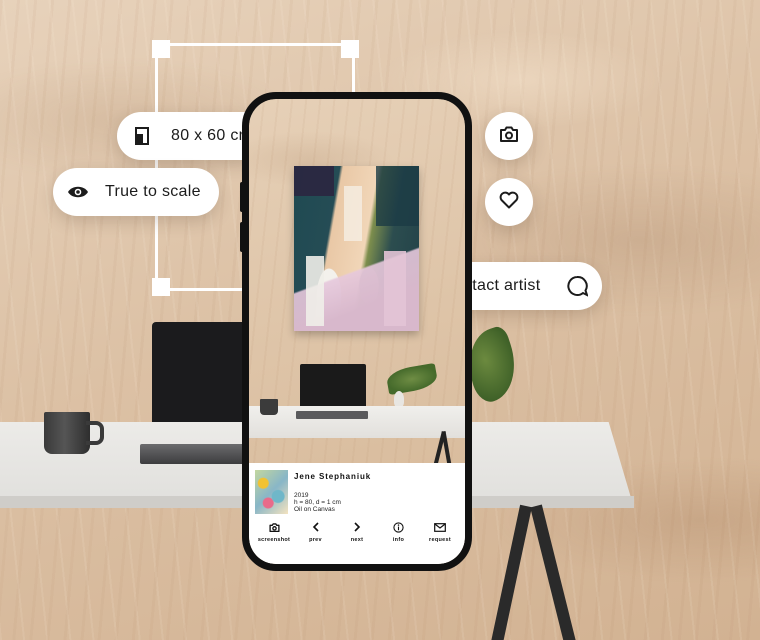 This screenshot has width=760, height=640. I want to click on request-label: request, so click(440, 540).